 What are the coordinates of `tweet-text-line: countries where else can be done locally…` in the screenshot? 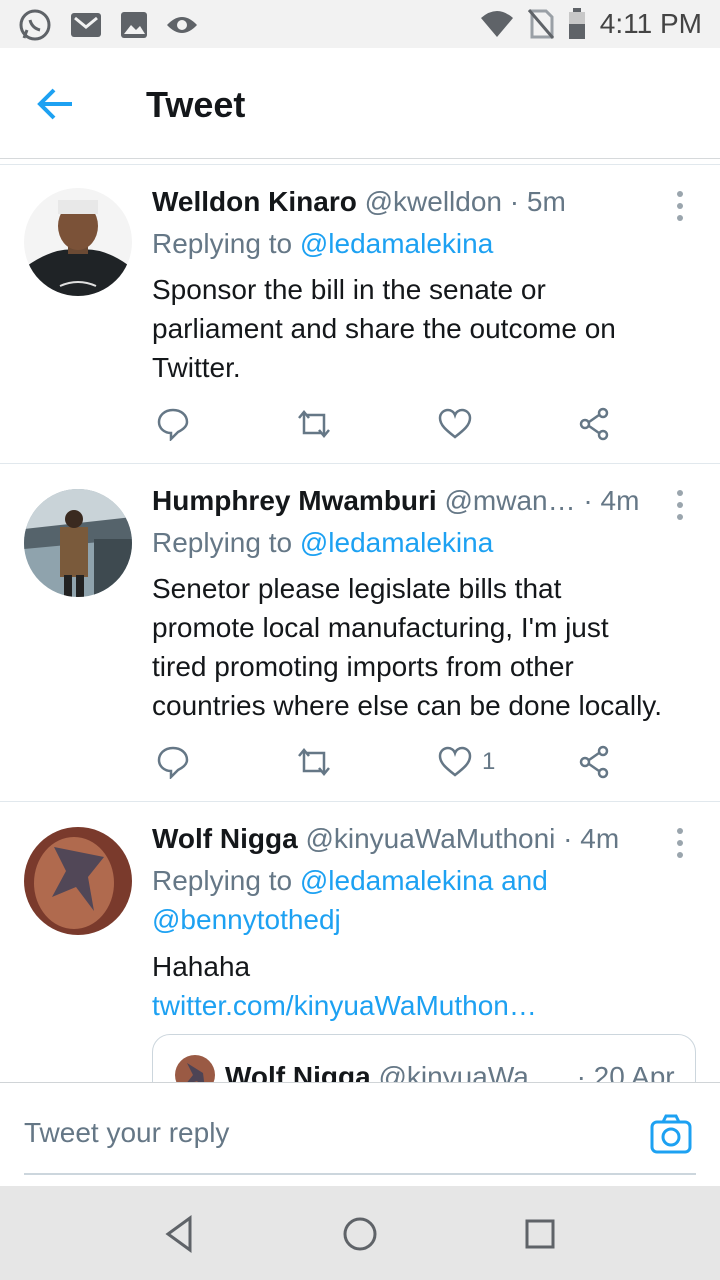 It's located at (407, 705).